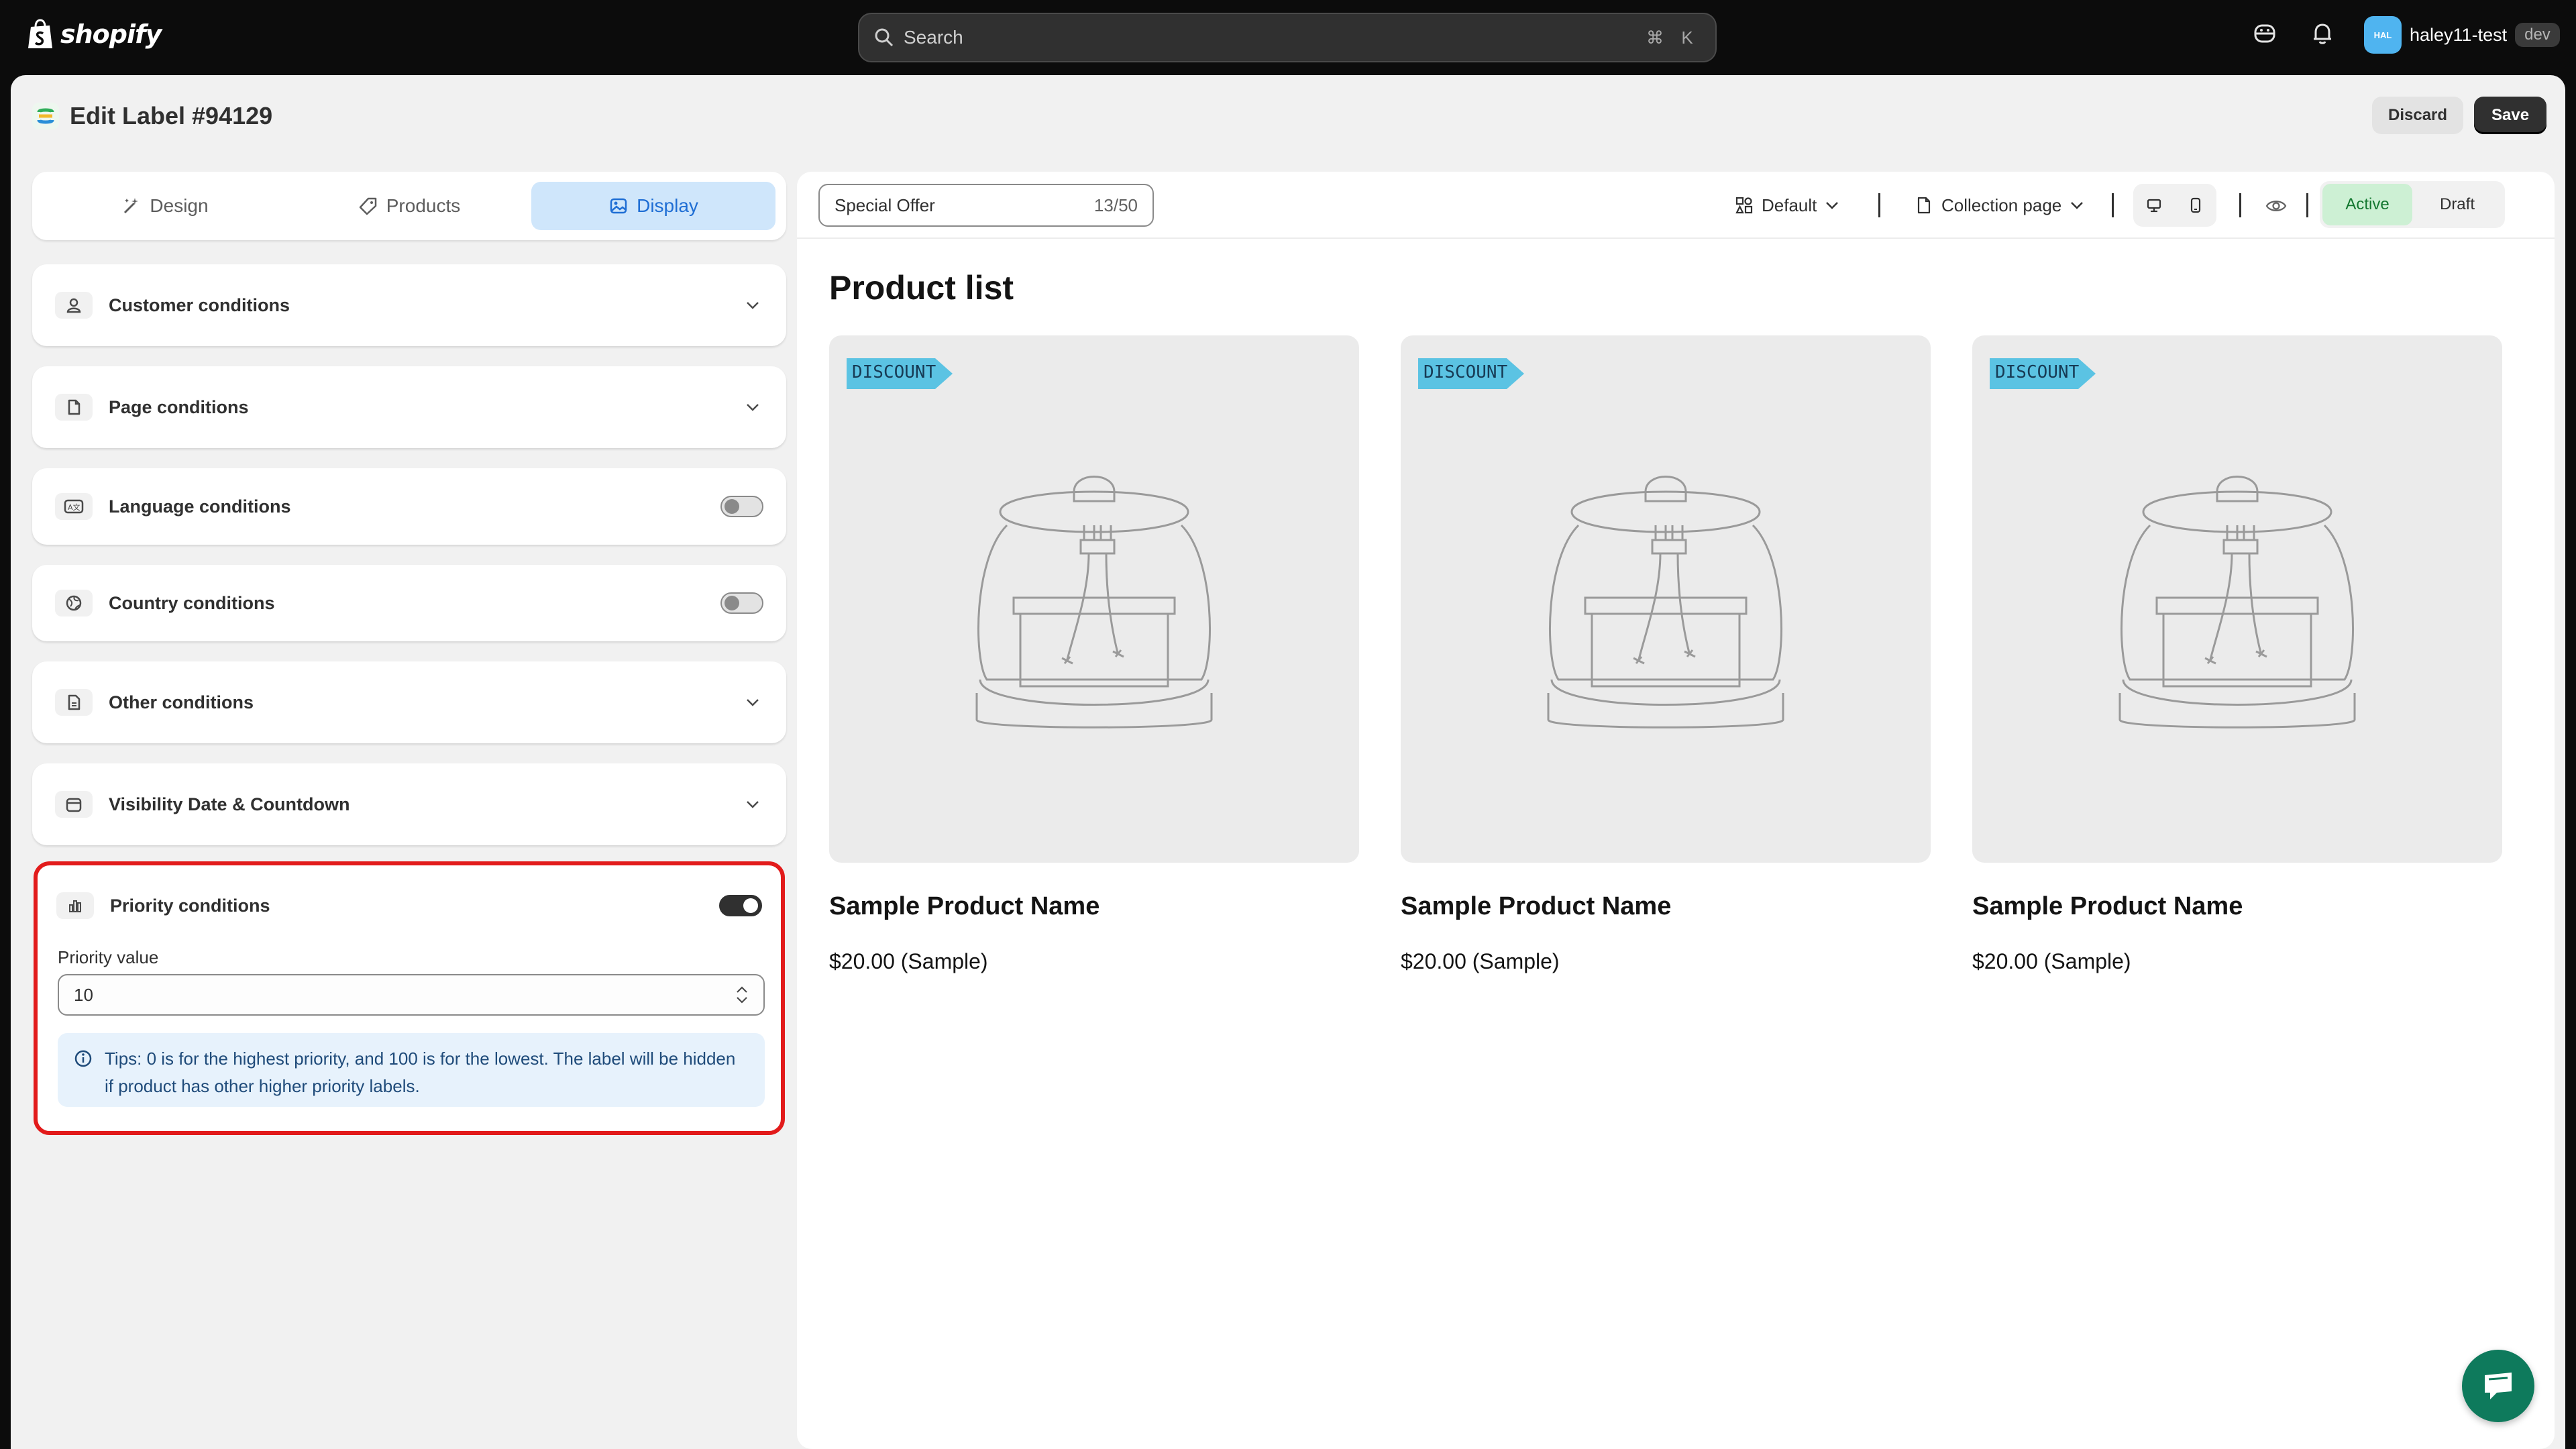 This screenshot has width=2576, height=1449. I want to click on tab-display-label: Display, so click(667, 205).